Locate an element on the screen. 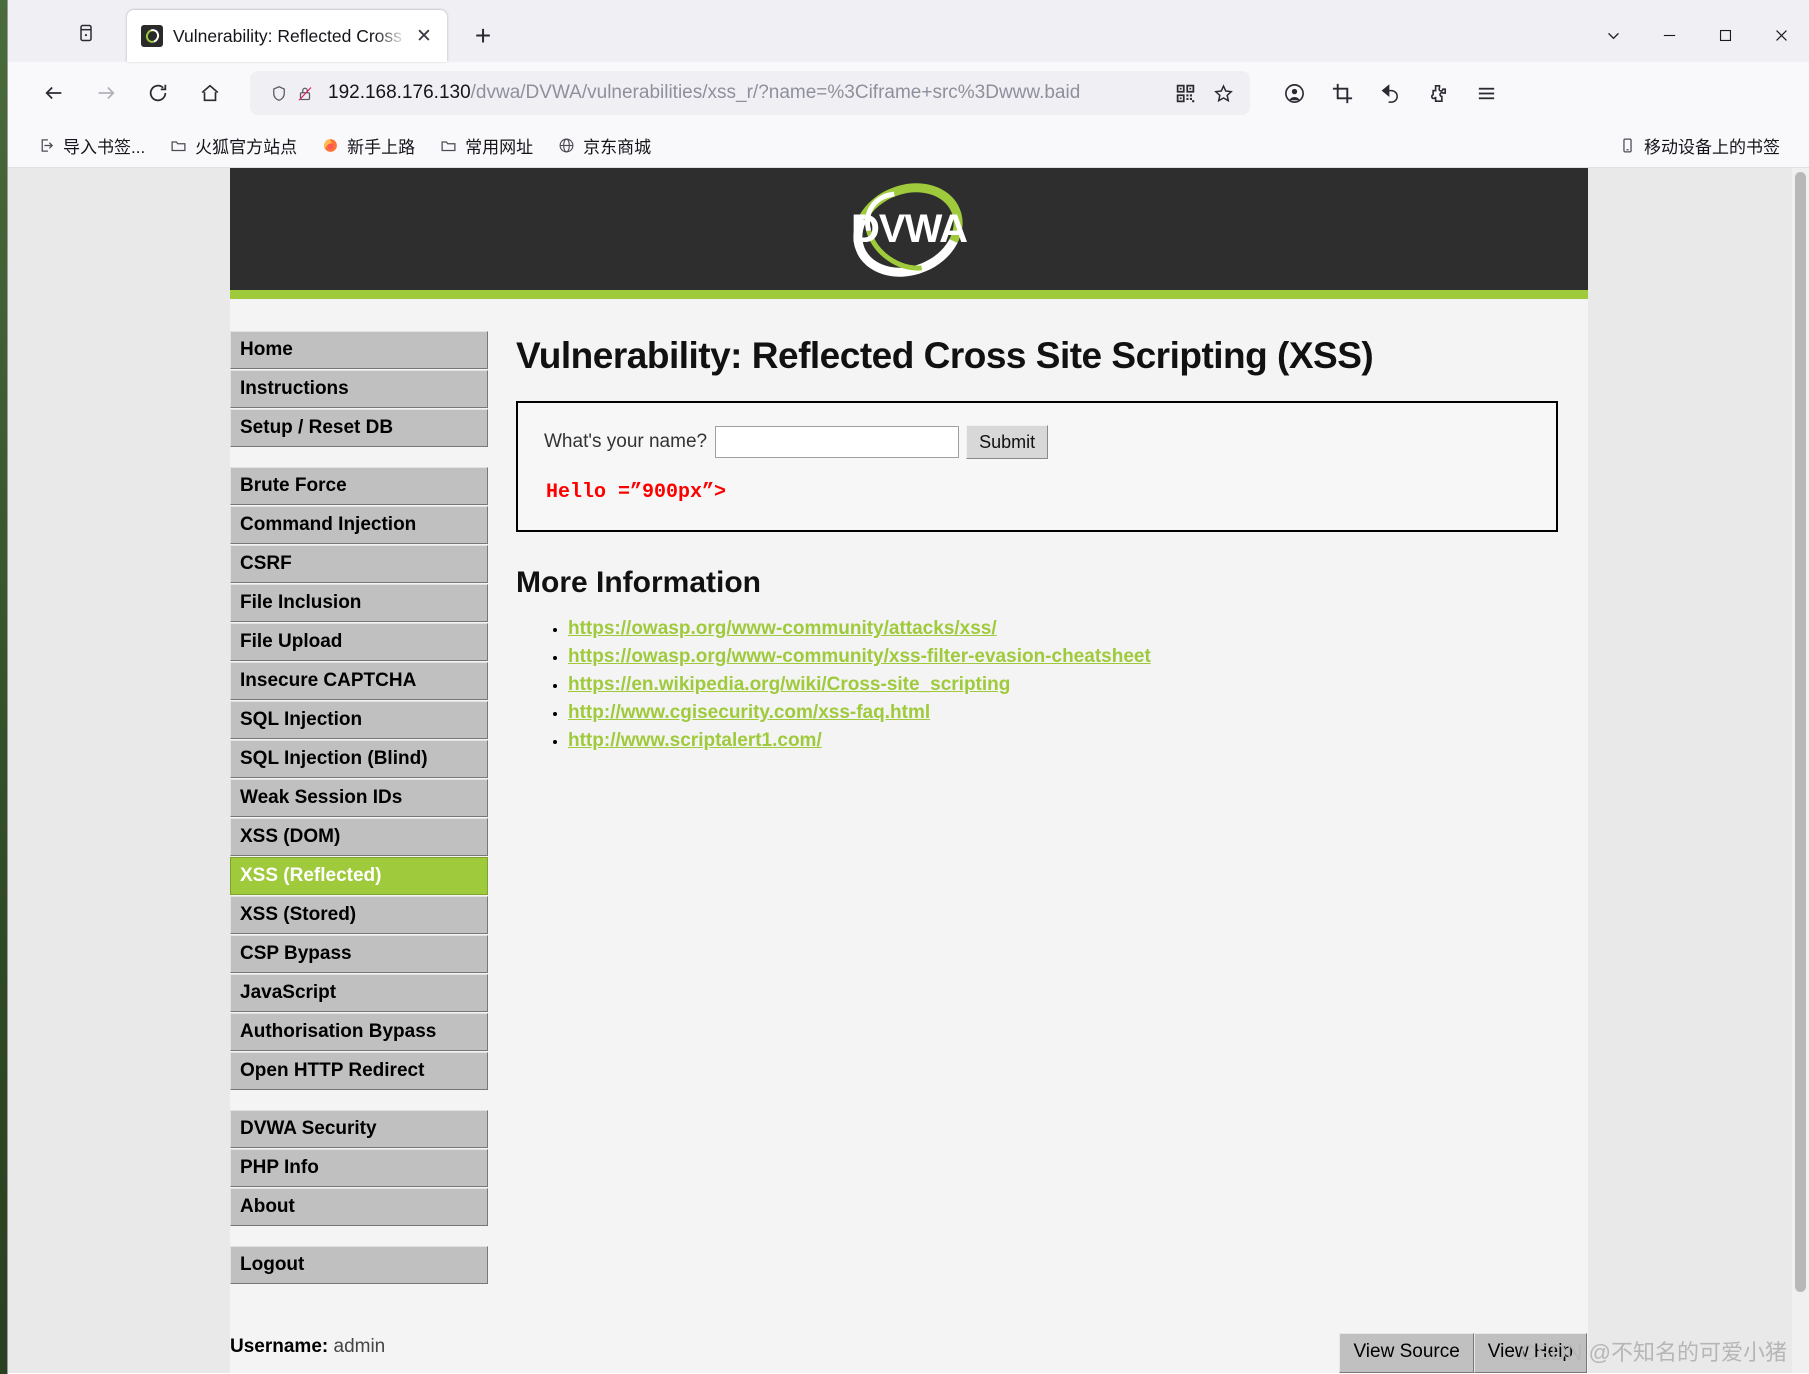  url-host: 192.168.176.130 is located at coordinates (399, 92).